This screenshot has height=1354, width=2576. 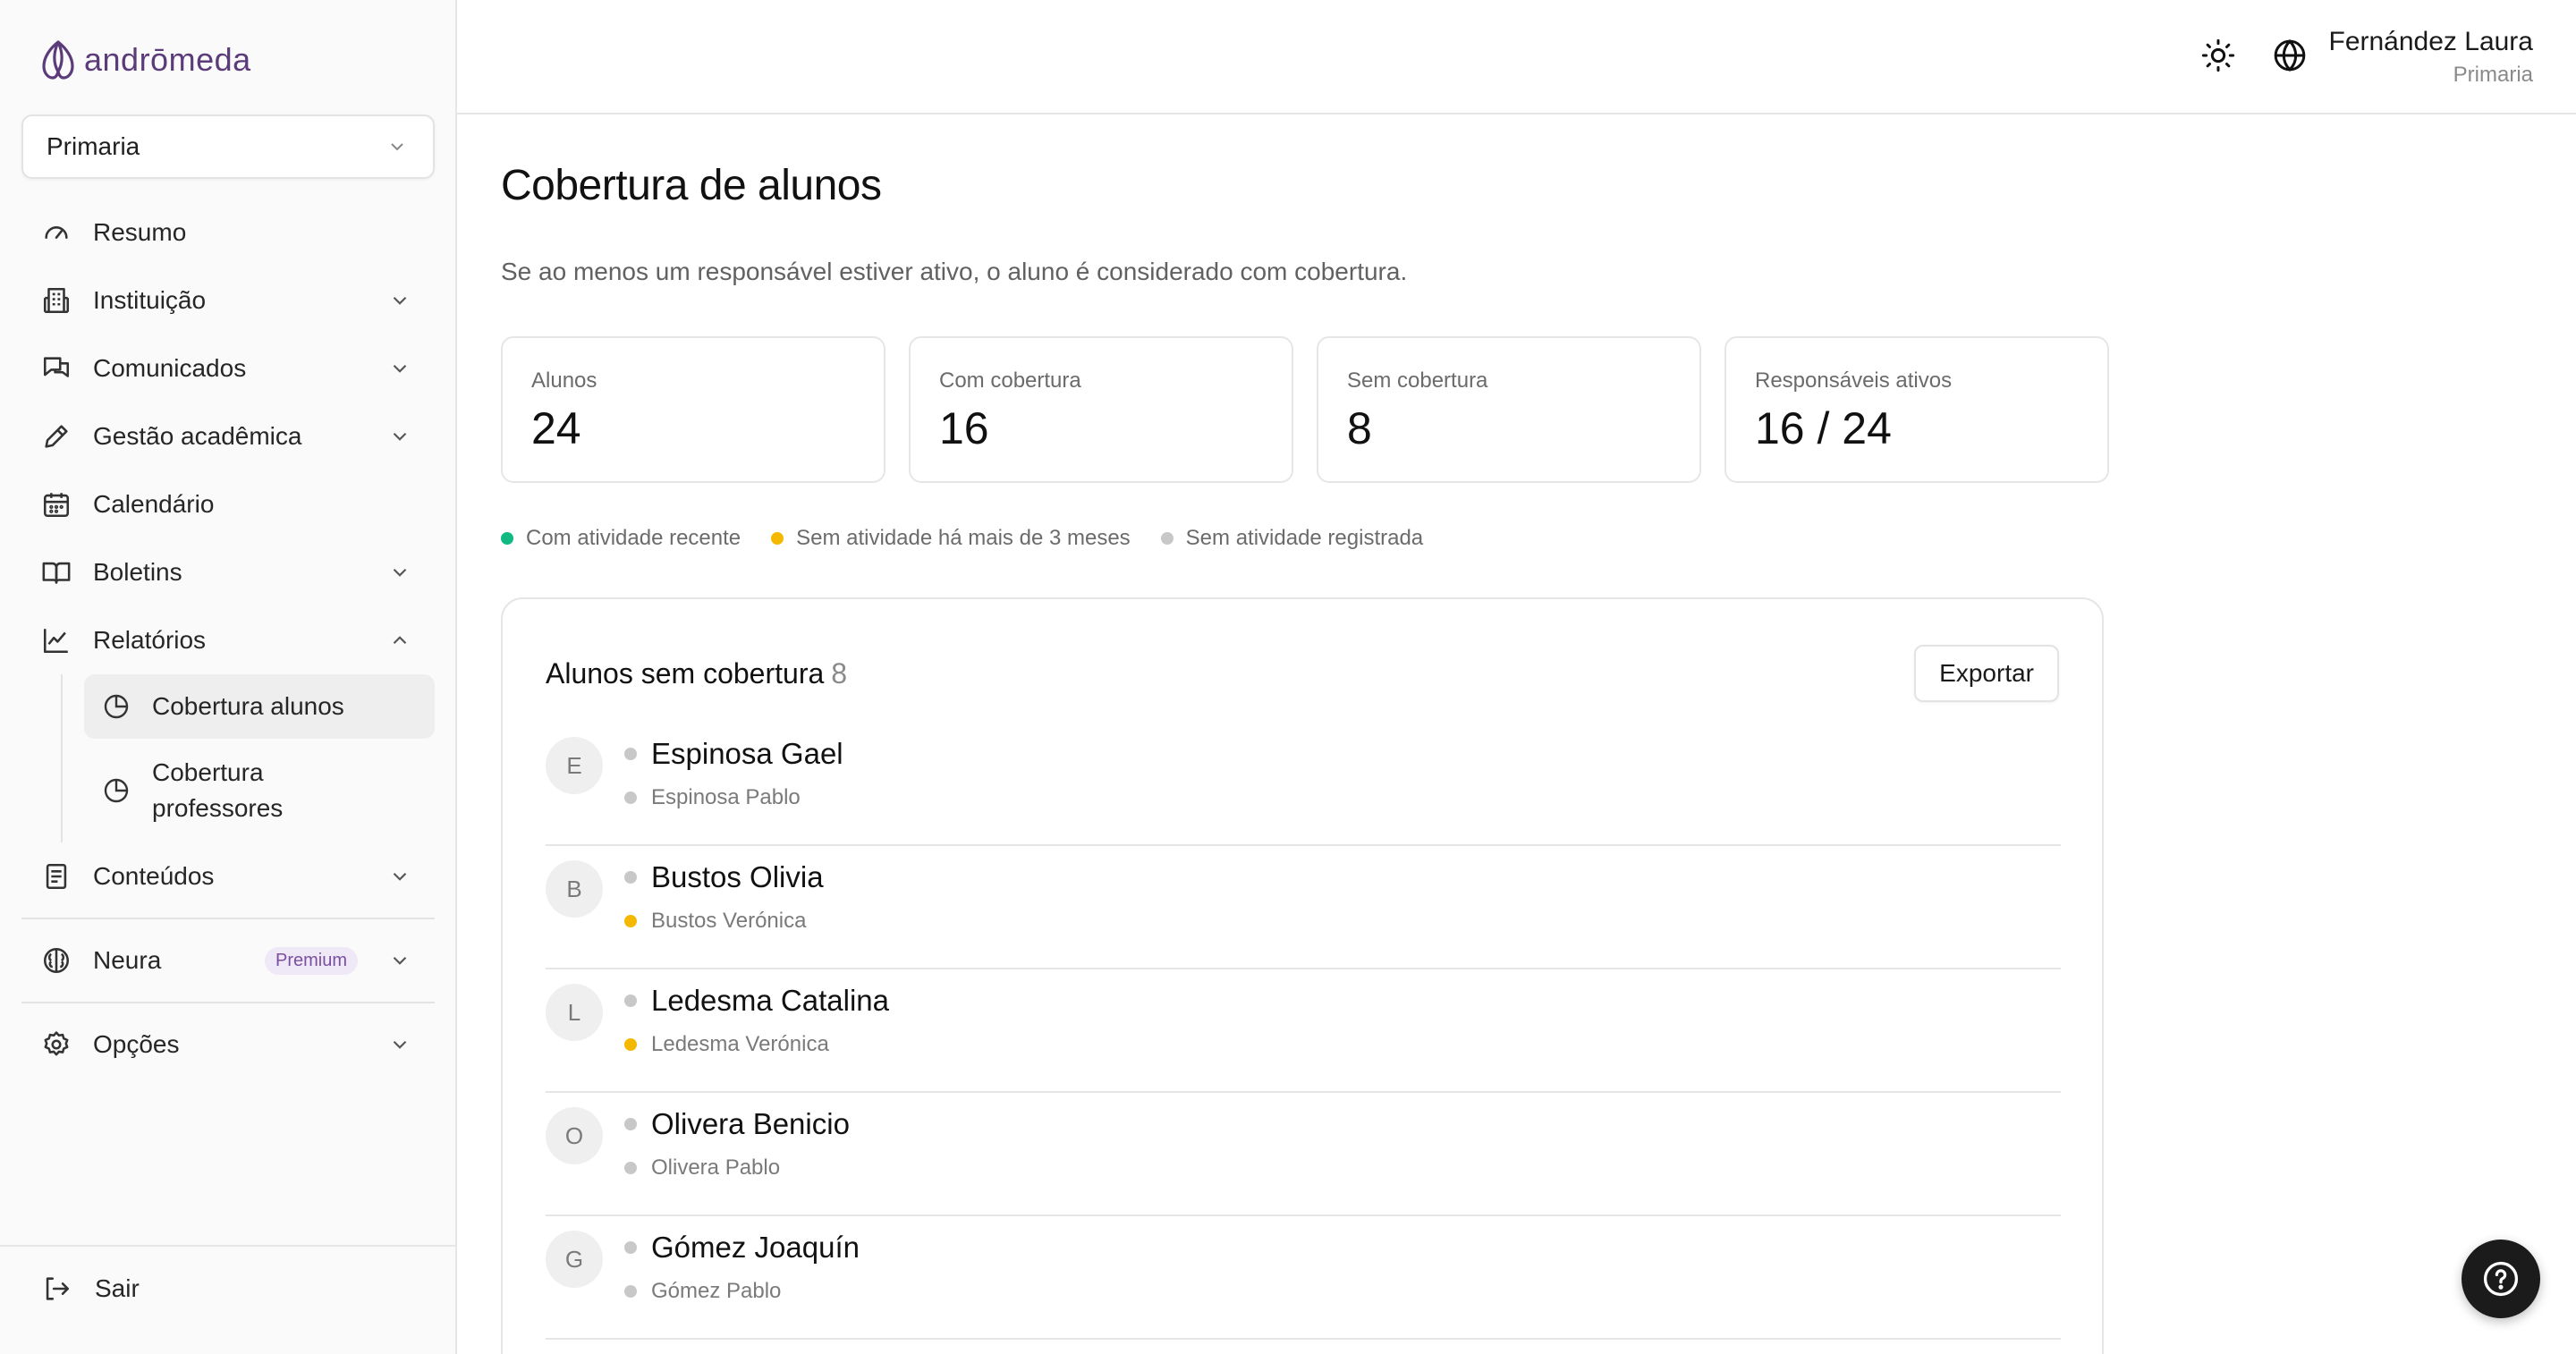 I want to click on andromeda-logo-icon, so click(x=58, y=60).